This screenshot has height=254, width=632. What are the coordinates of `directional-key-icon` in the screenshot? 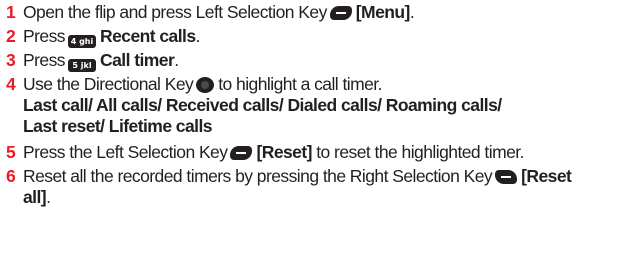 It's located at (205, 85).